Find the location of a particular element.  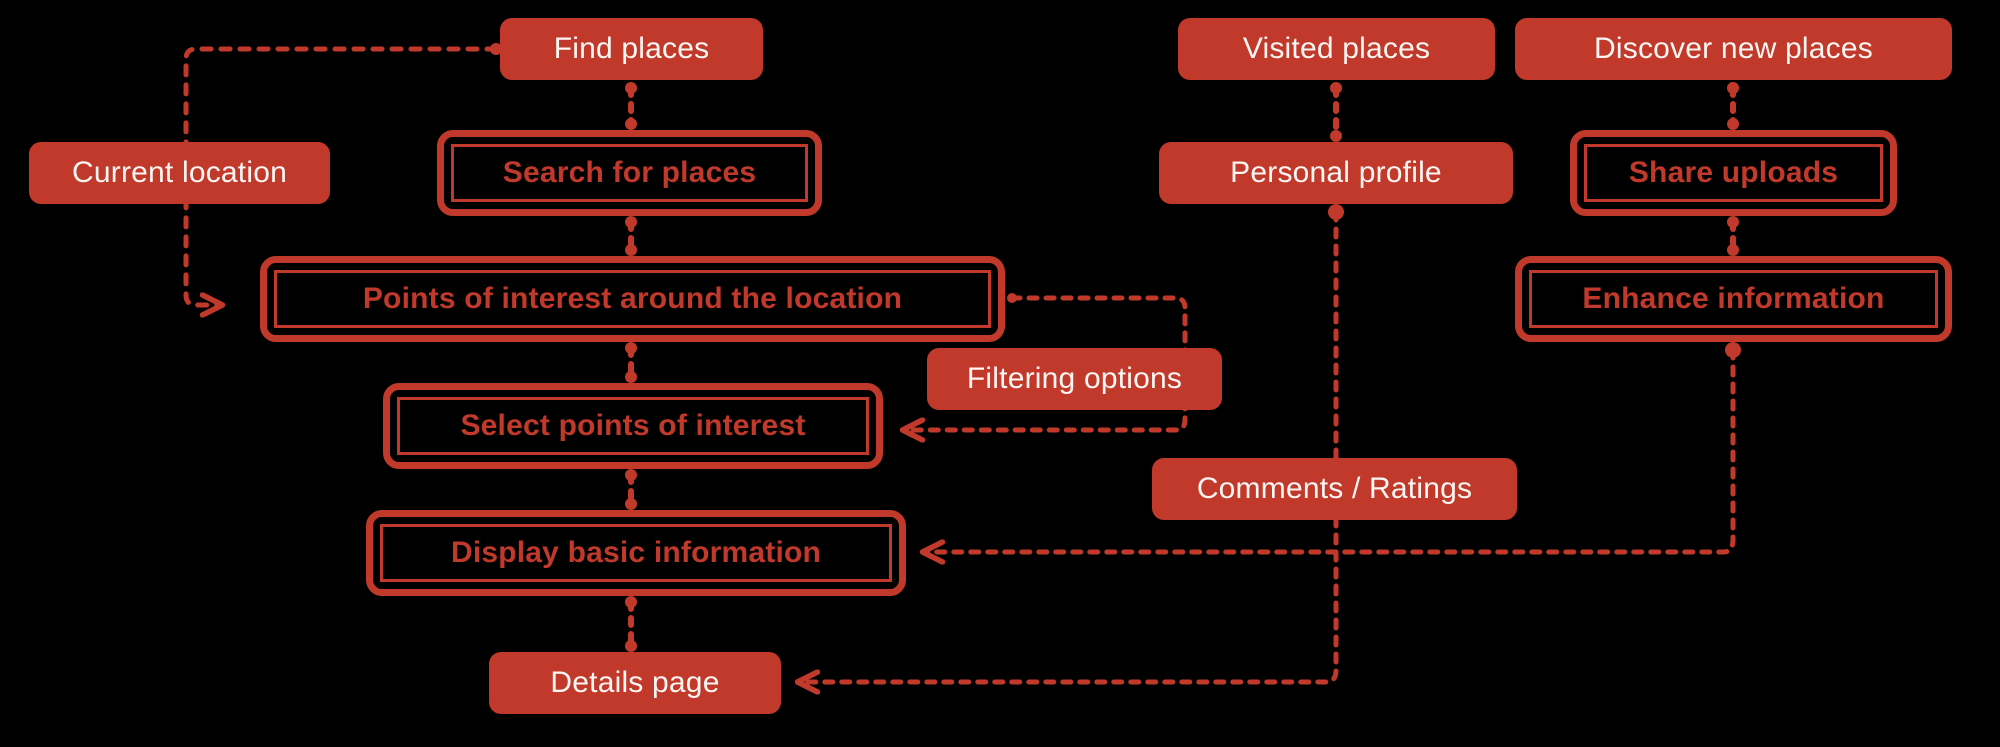

node-inner-border: Search for places is located at coordinates (629, 173).